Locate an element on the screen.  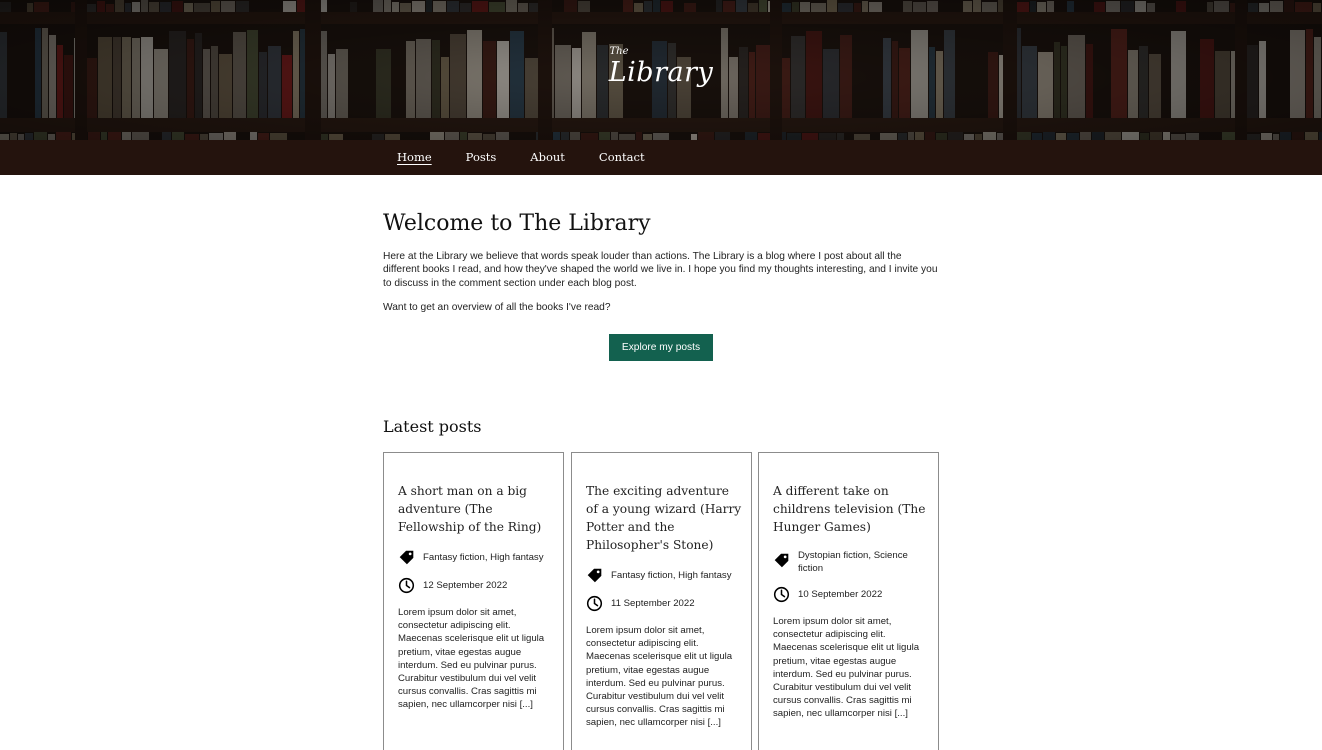
post-tags-text: Dystopian fiction, Science fiction is located at coordinates (863, 562).